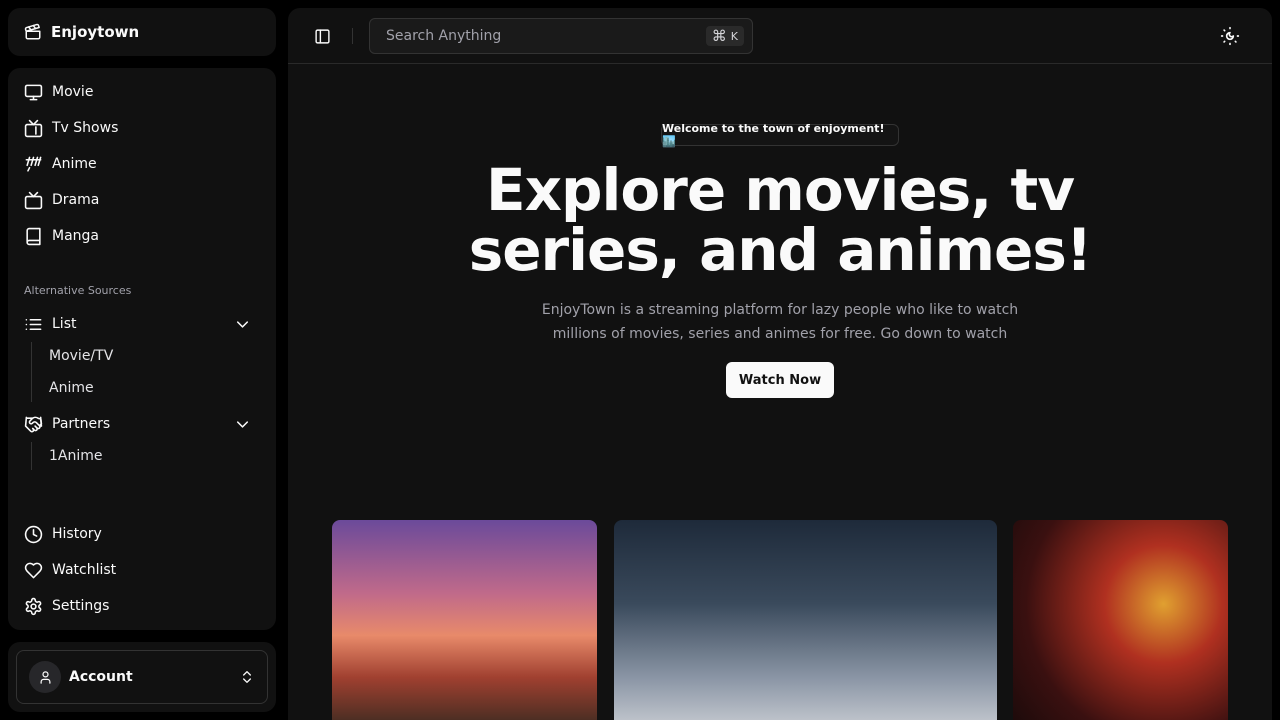 The image size is (1280, 720). What do you see at coordinates (64, 324) in the screenshot?
I see `sidebar-group-label: List` at bounding box center [64, 324].